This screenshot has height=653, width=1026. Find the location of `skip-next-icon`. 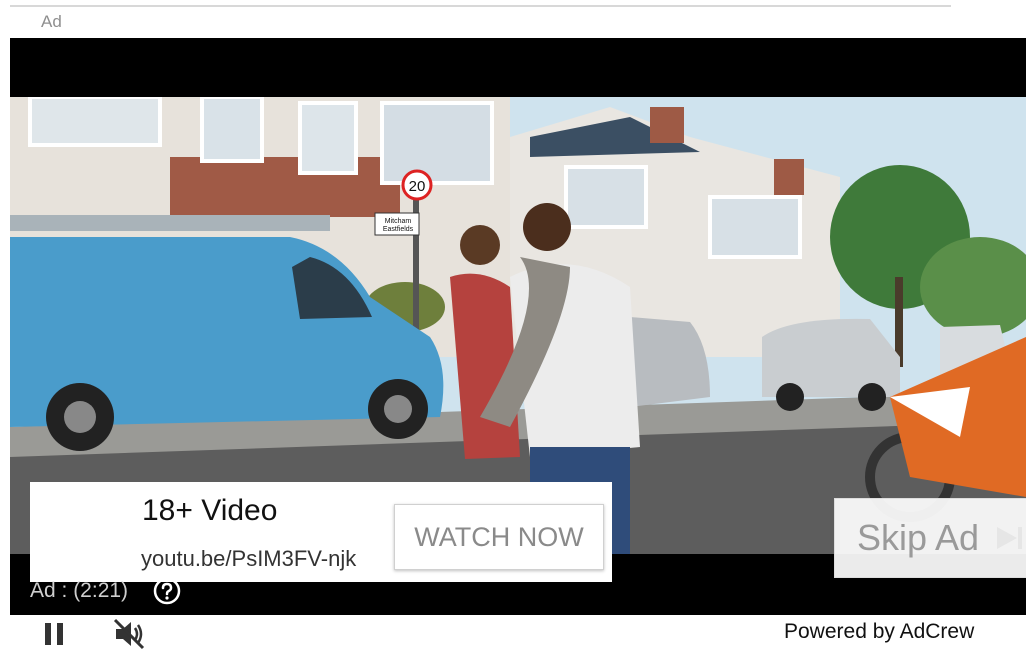

skip-next-icon is located at coordinates (1010, 538).